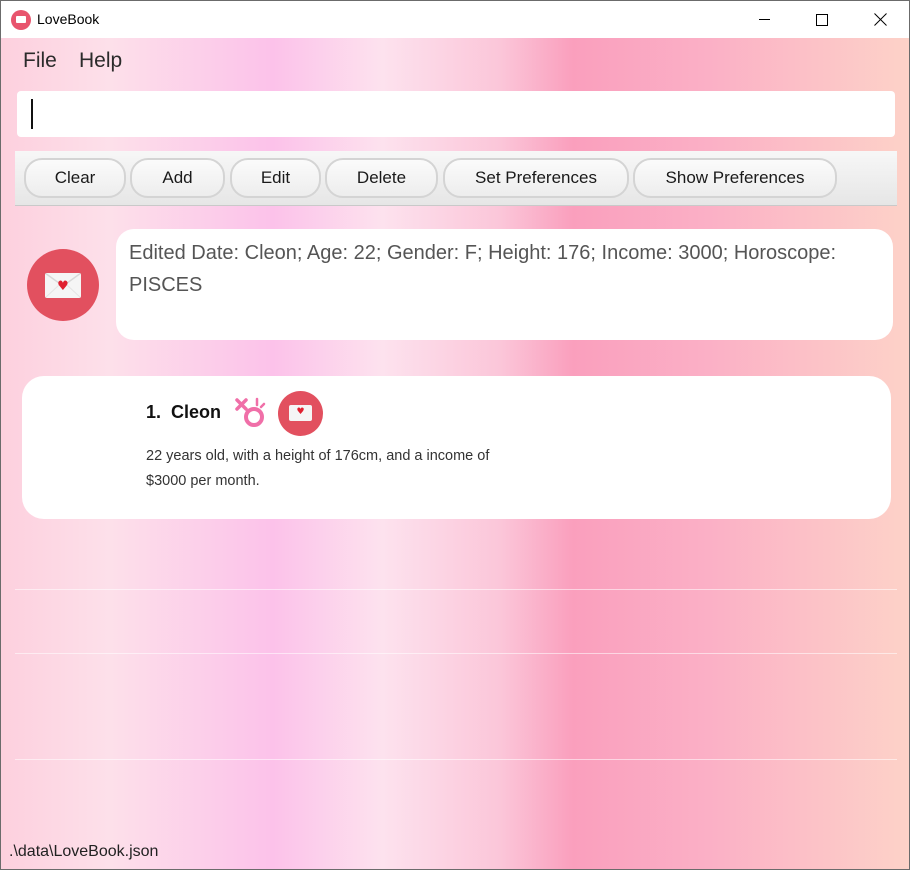  I want to click on window-title: LoveBook, so click(68, 19).